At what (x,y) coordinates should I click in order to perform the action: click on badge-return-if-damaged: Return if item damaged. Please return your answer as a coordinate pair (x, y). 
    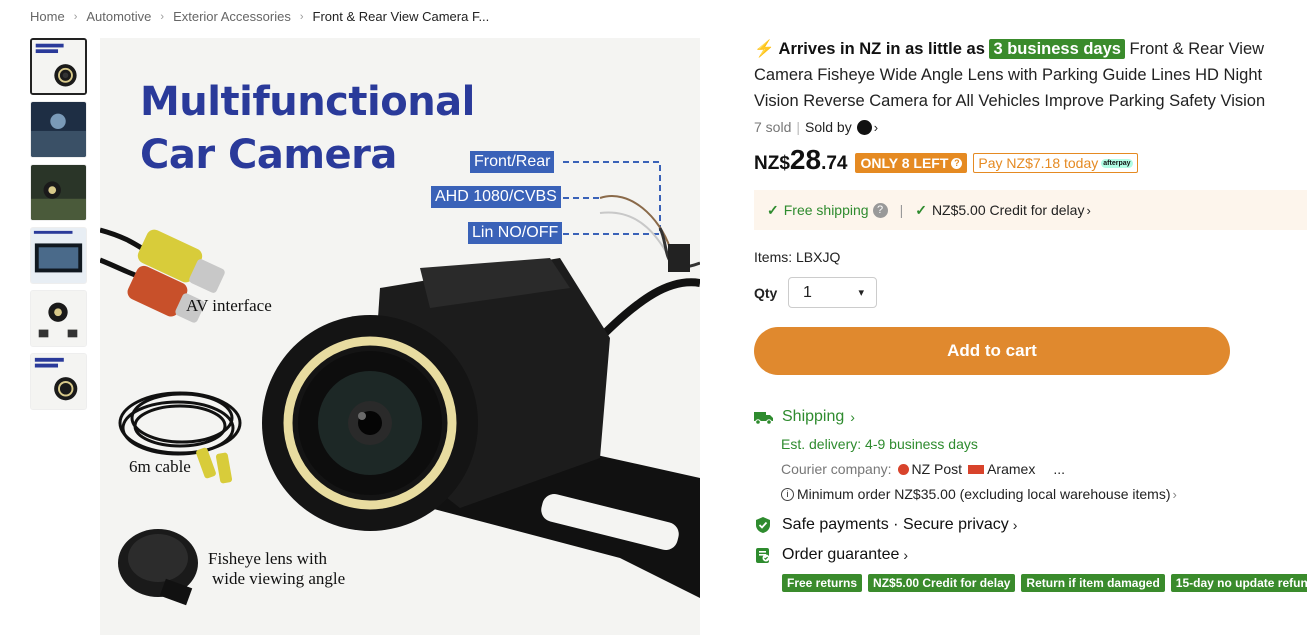
    Looking at the image, I should click on (1093, 583).